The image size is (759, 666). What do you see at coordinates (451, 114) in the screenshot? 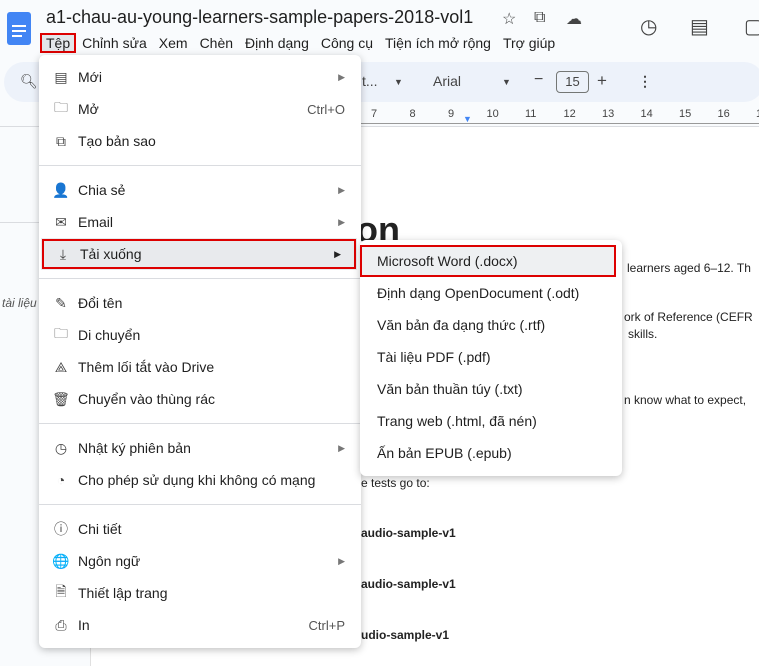
I see `ruler-tick-label: 9` at bounding box center [451, 114].